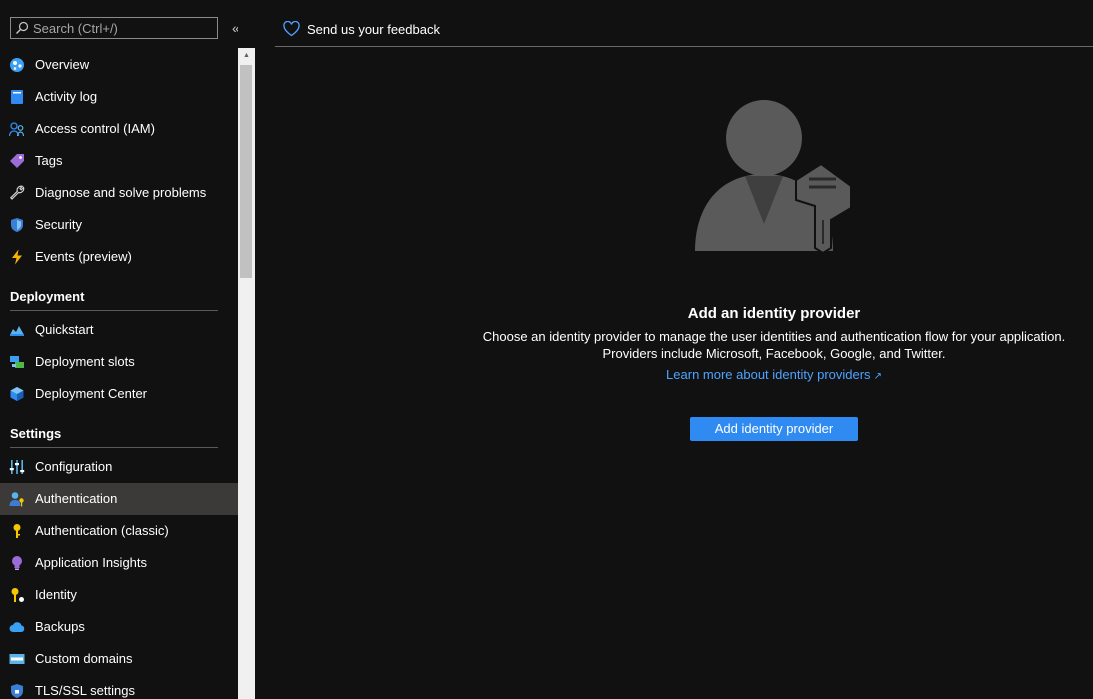 This screenshot has width=1093, height=699. Describe the element at coordinates (768, 374) in the screenshot. I see `learn-more-link-label: Learn more about identity providers` at that location.